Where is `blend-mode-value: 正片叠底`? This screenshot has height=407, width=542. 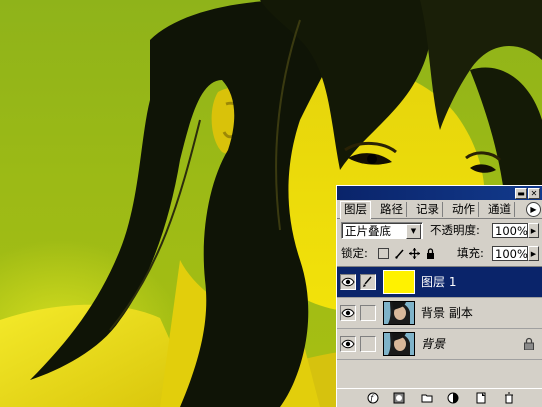
blend-mode-value: 正片叠底 is located at coordinates (368, 231).